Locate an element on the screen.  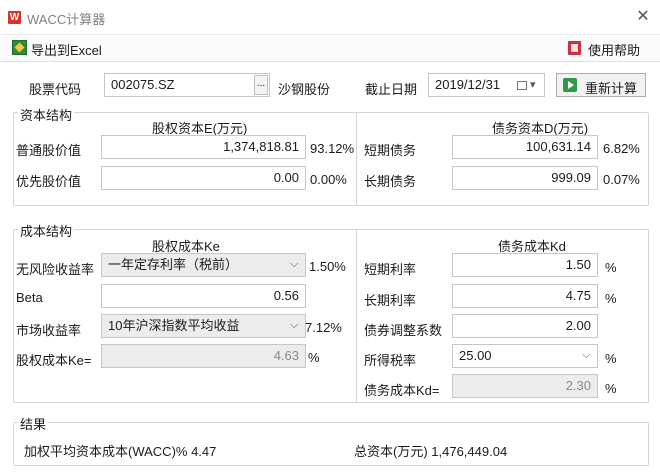
tax-rate-label: 所得税率 is located at coordinates (390, 360).